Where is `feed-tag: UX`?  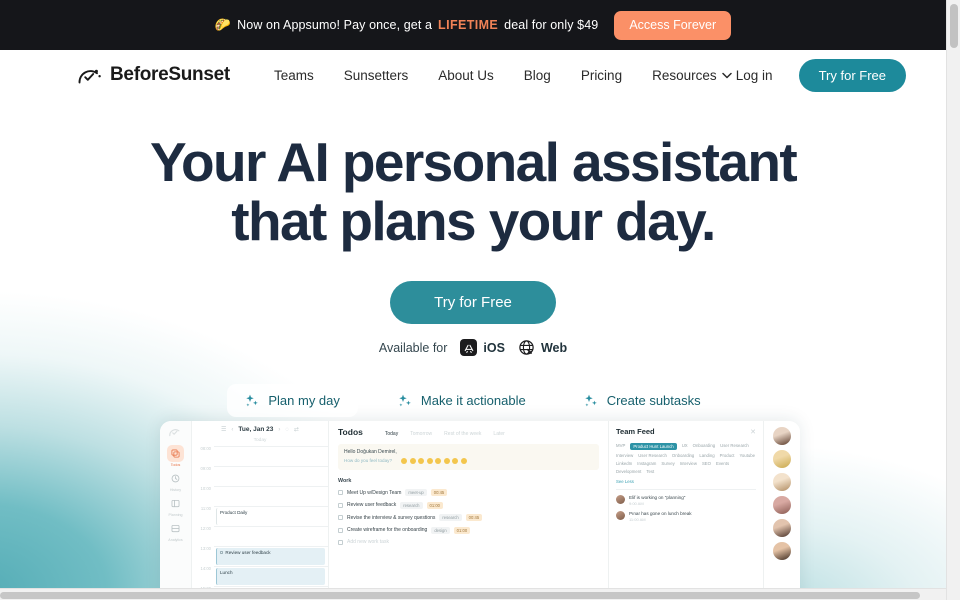 feed-tag: UX is located at coordinates (685, 446).